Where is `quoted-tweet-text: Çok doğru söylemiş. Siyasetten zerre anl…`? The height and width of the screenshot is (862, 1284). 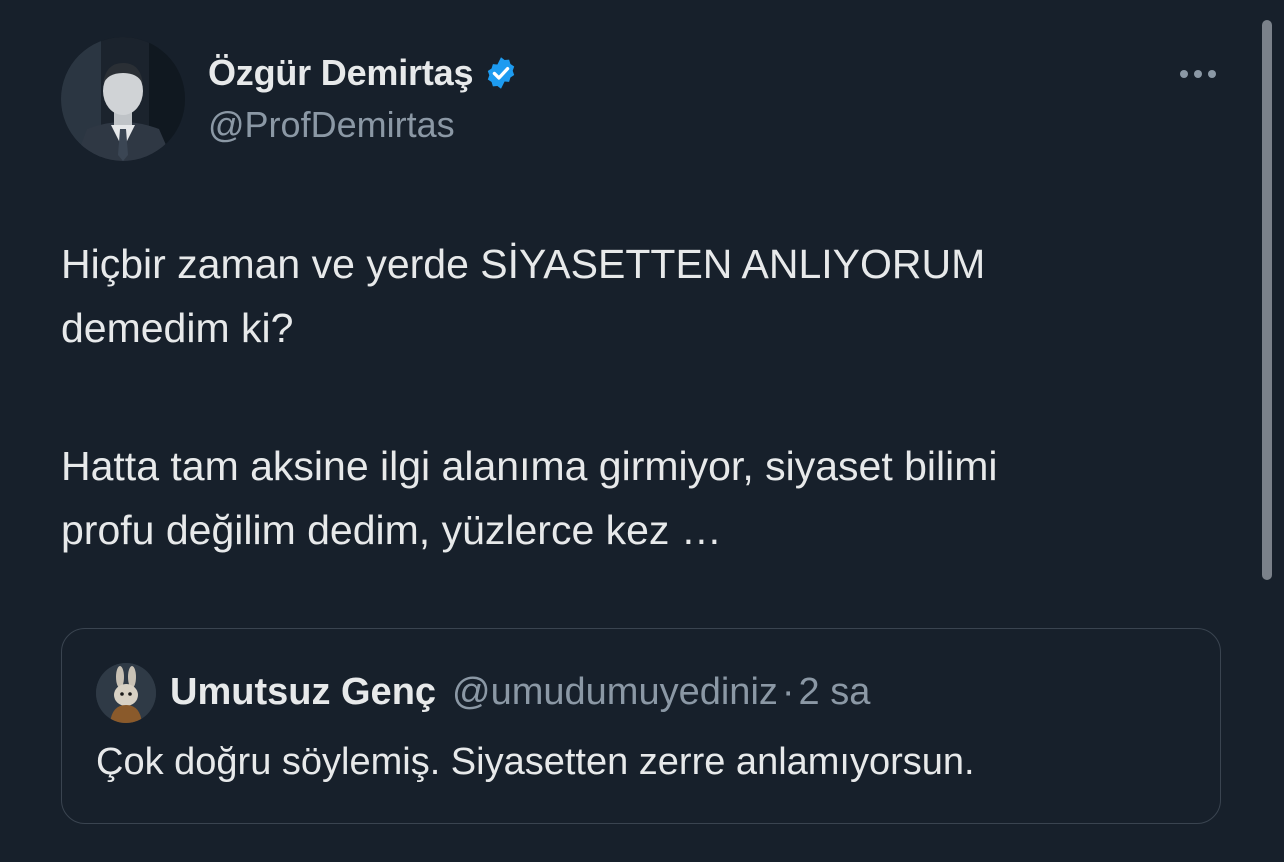 quoted-tweet-text: Çok doğru söylemiş. Siyasetten zerre anl… is located at coordinates (535, 762).